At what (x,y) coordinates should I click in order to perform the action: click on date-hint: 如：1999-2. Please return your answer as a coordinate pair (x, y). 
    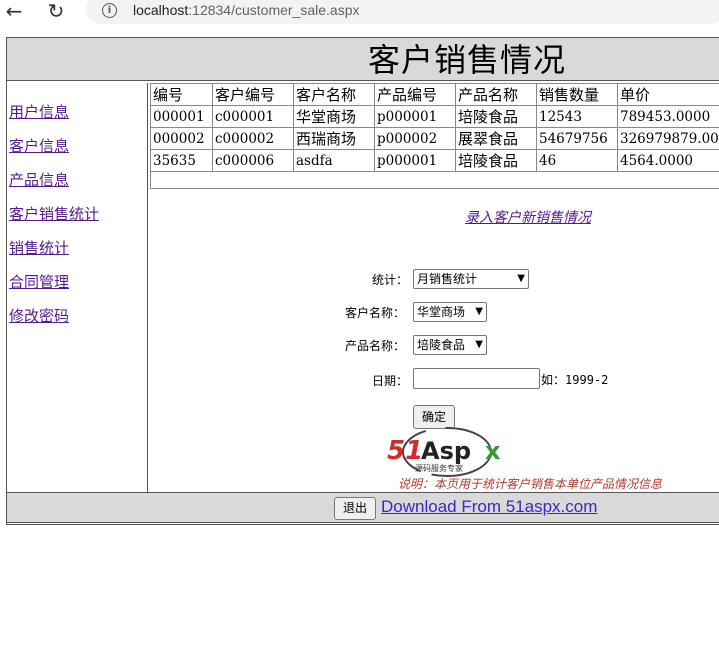
    Looking at the image, I should click on (574, 379).